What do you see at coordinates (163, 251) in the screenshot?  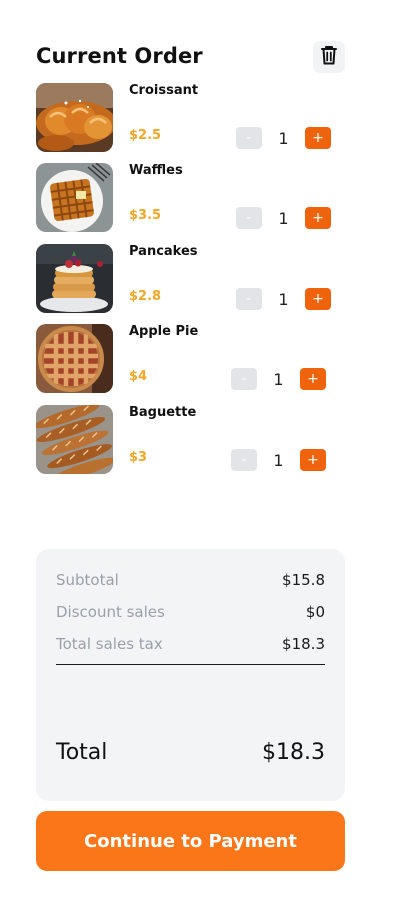 I see `item-name: Pancakes` at bounding box center [163, 251].